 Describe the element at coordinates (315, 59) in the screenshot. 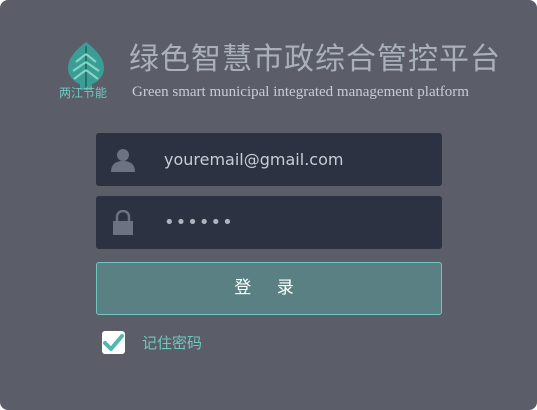

I see `platform-title: 绿色智慧市政综合管控平台` at that location.